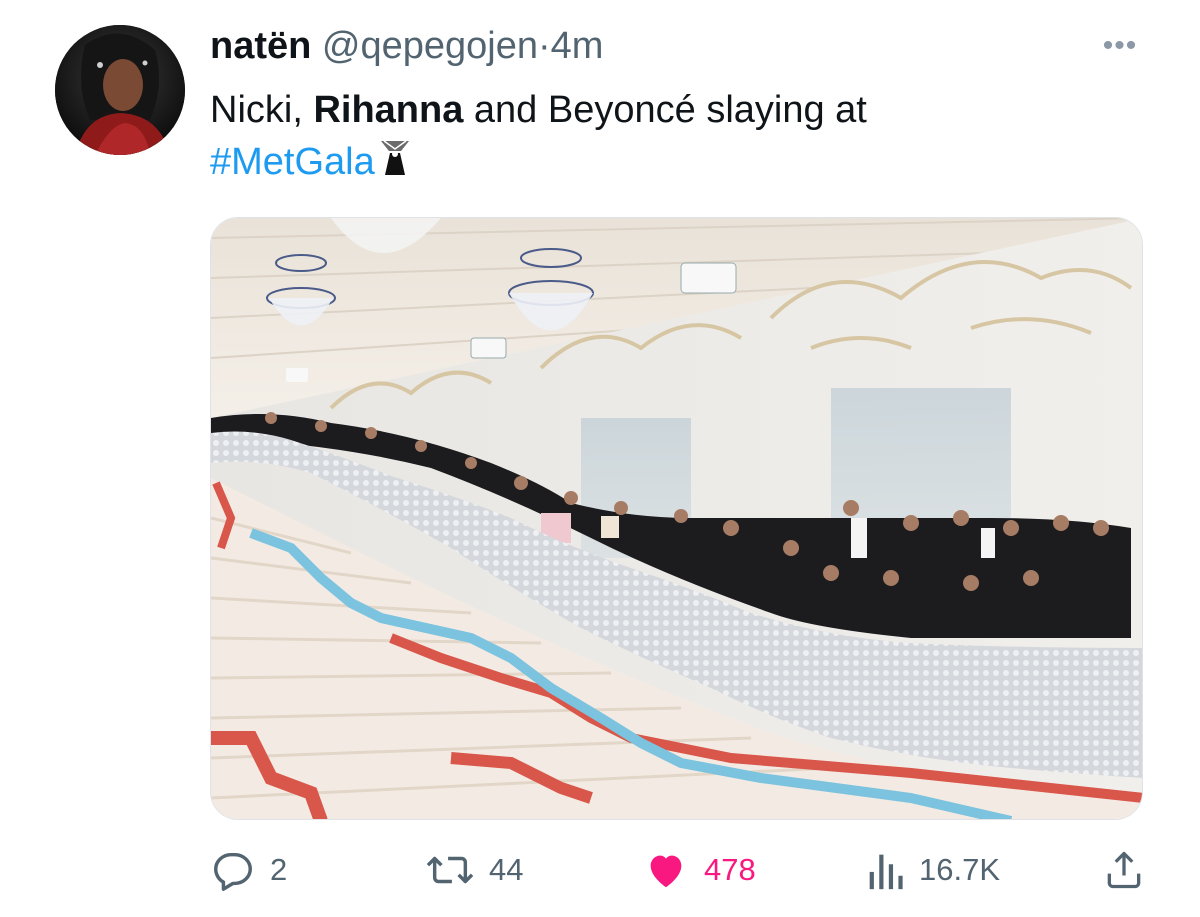 The image size is (1200, 917). I want to click on hashtag-link: #MetGala, so click(292, 162).